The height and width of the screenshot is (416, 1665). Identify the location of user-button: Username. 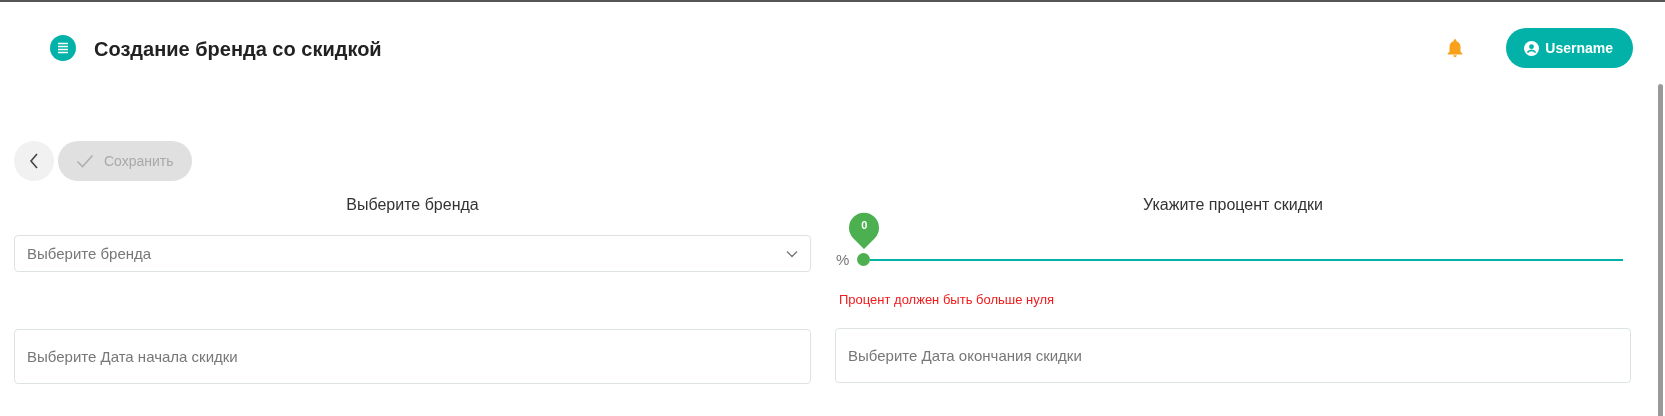
(1569, 48).